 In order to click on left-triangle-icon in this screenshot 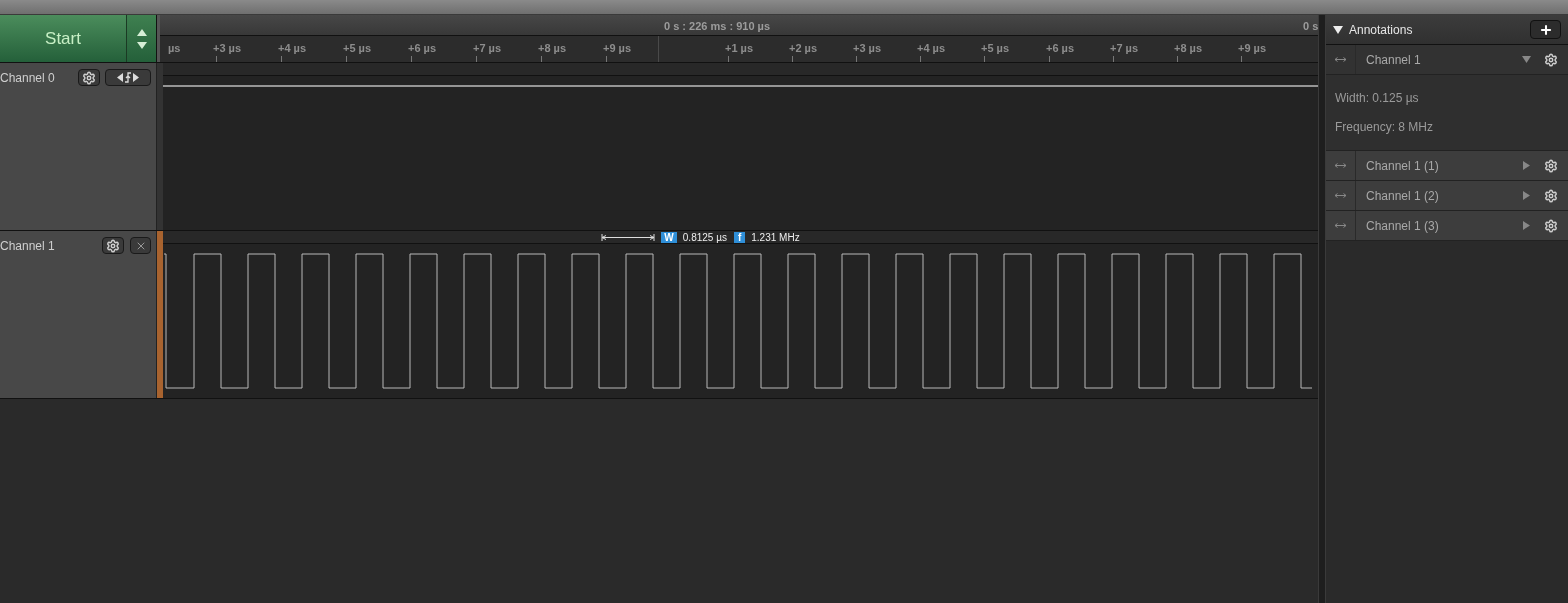, I will do `click(120, 77)`.